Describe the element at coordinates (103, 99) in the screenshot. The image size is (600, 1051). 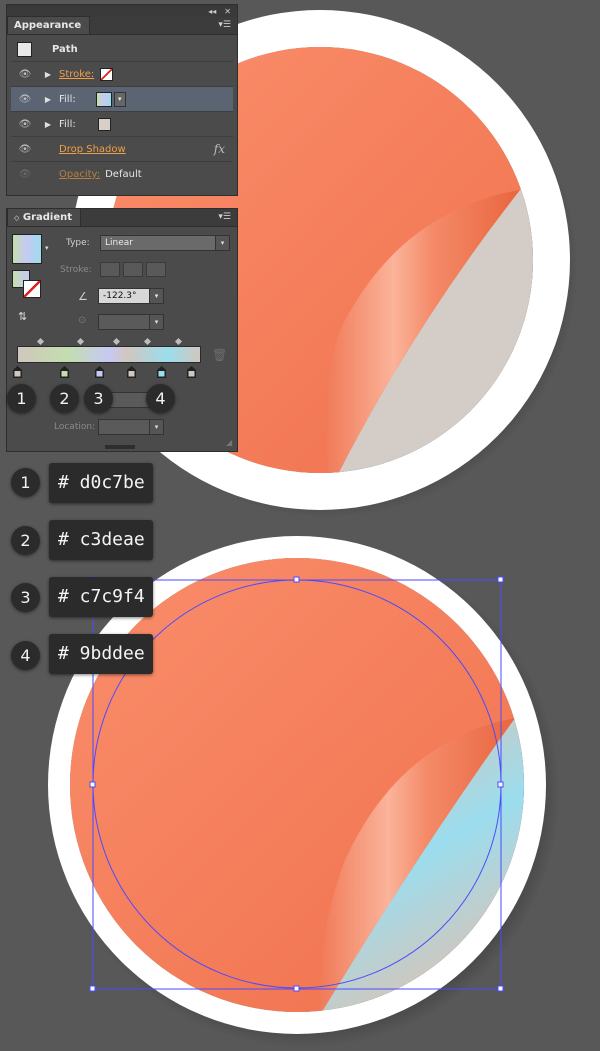
I see `fill-gradient-swatch` at that location.